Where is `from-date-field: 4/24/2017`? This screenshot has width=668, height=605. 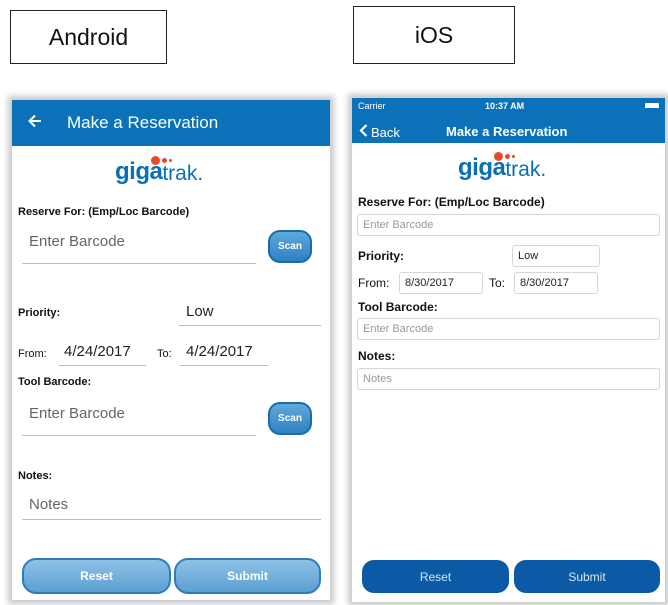 from-date-field: 4/24/2017 is located at coordinates (102, 354).